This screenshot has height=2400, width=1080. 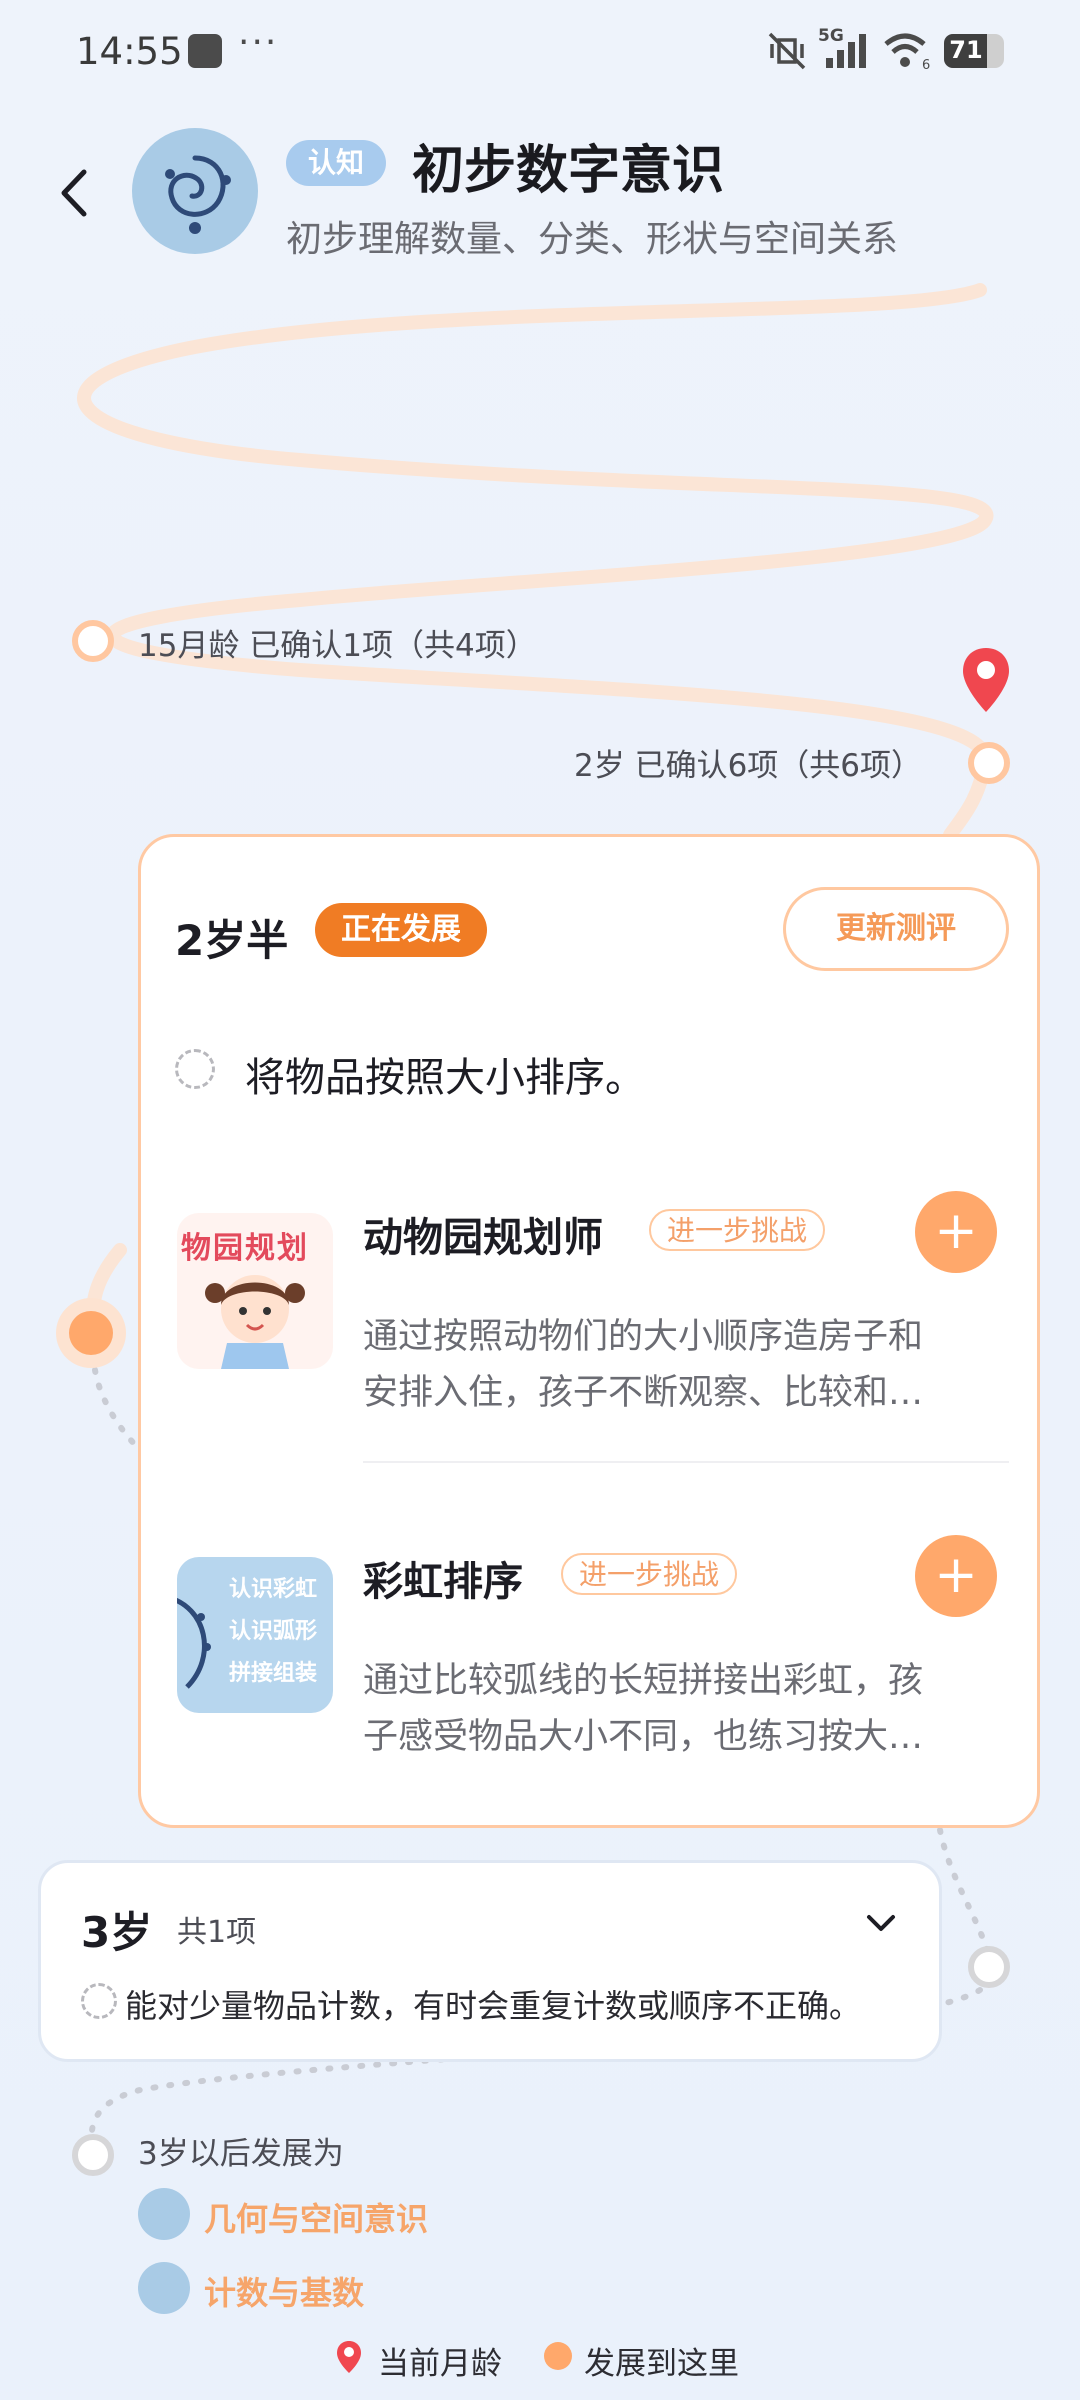 I want to click on chevron-down-icon, so click(x=881, y=1924).